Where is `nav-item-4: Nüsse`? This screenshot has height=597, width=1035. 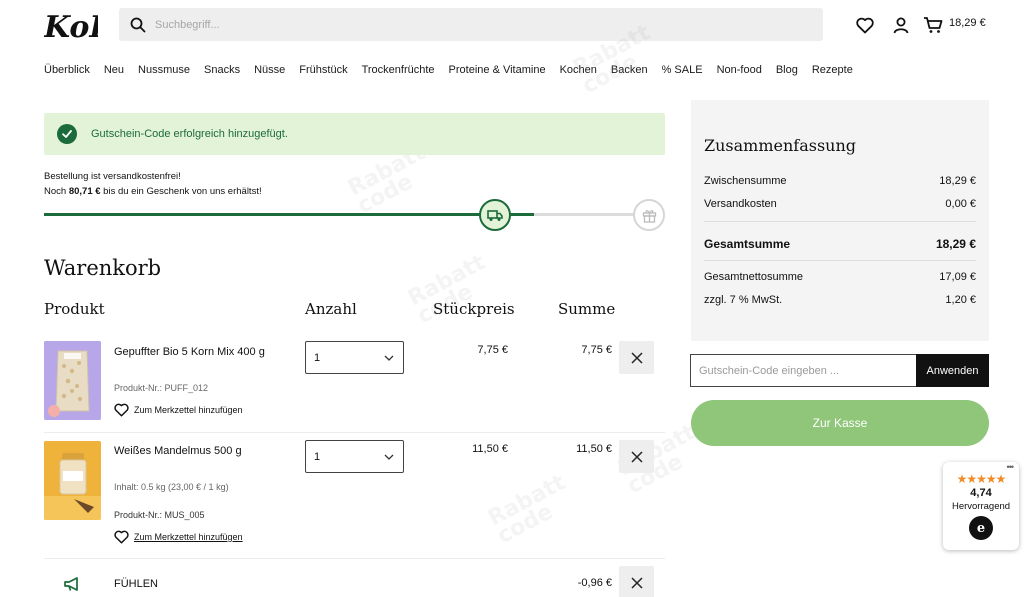 nav-item-4: Nüsse is located at coordinates (269, 70).